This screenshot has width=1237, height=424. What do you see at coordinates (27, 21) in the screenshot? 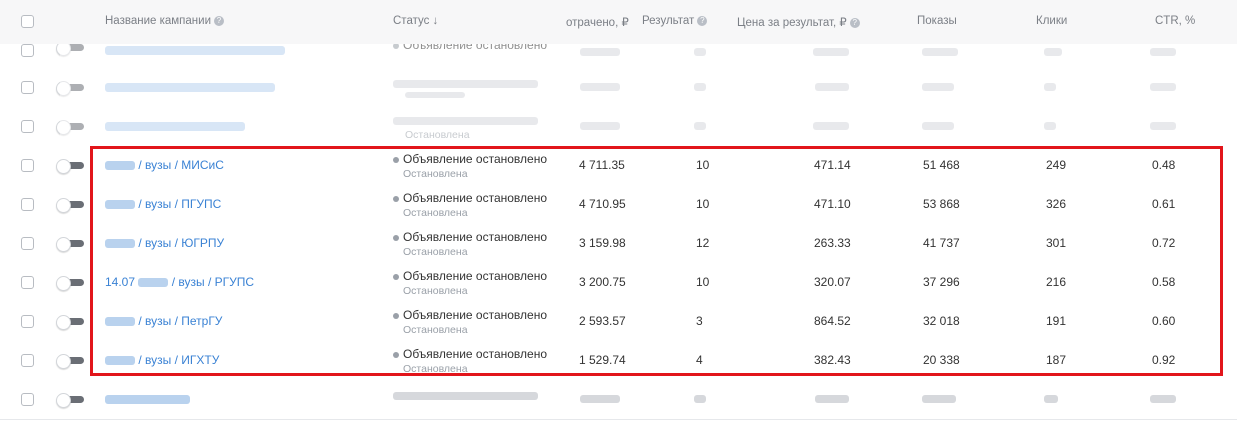
I see `select-all-checkbox` at bounding box center [27, 21].